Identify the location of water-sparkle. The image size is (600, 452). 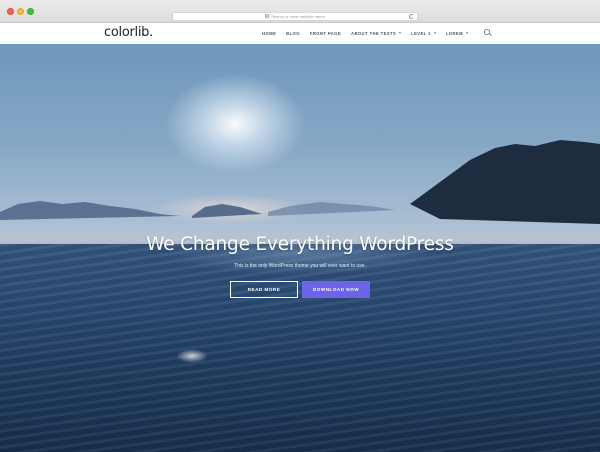
(192, 356).